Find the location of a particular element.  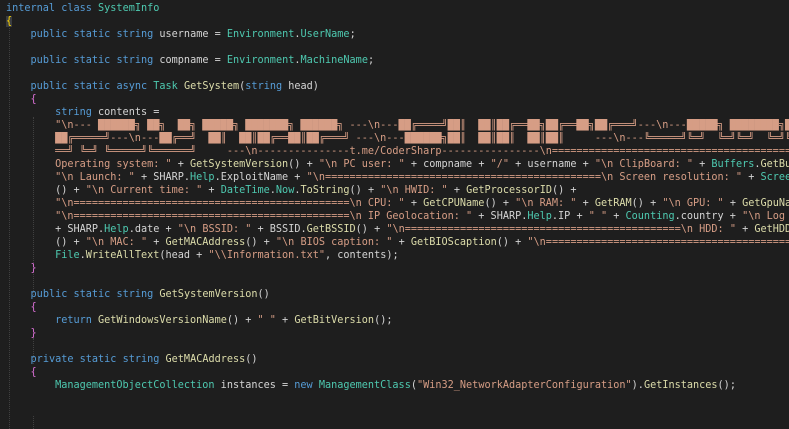

code-token: ; is located at coordinates (371, 60).